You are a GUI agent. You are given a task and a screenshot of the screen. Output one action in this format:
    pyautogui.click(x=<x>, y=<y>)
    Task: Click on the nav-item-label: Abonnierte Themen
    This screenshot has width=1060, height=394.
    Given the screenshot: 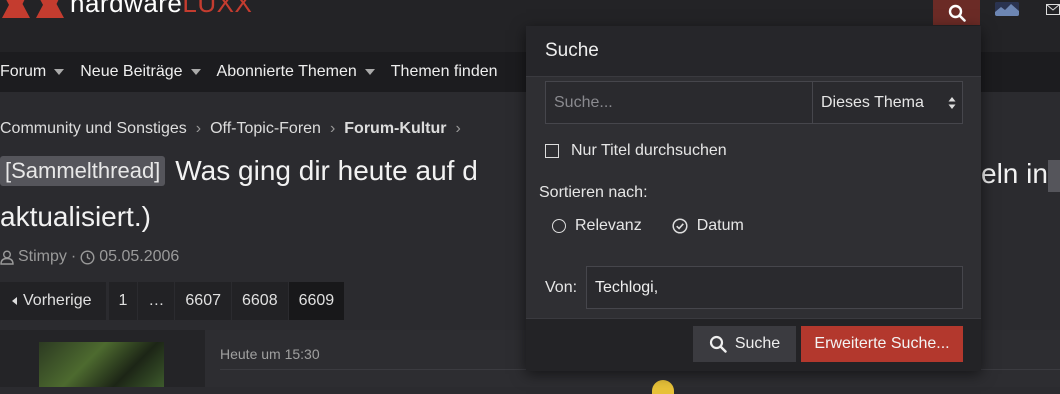 What is the action you would take?
    pyautogui.click(x=286, y=71)
    